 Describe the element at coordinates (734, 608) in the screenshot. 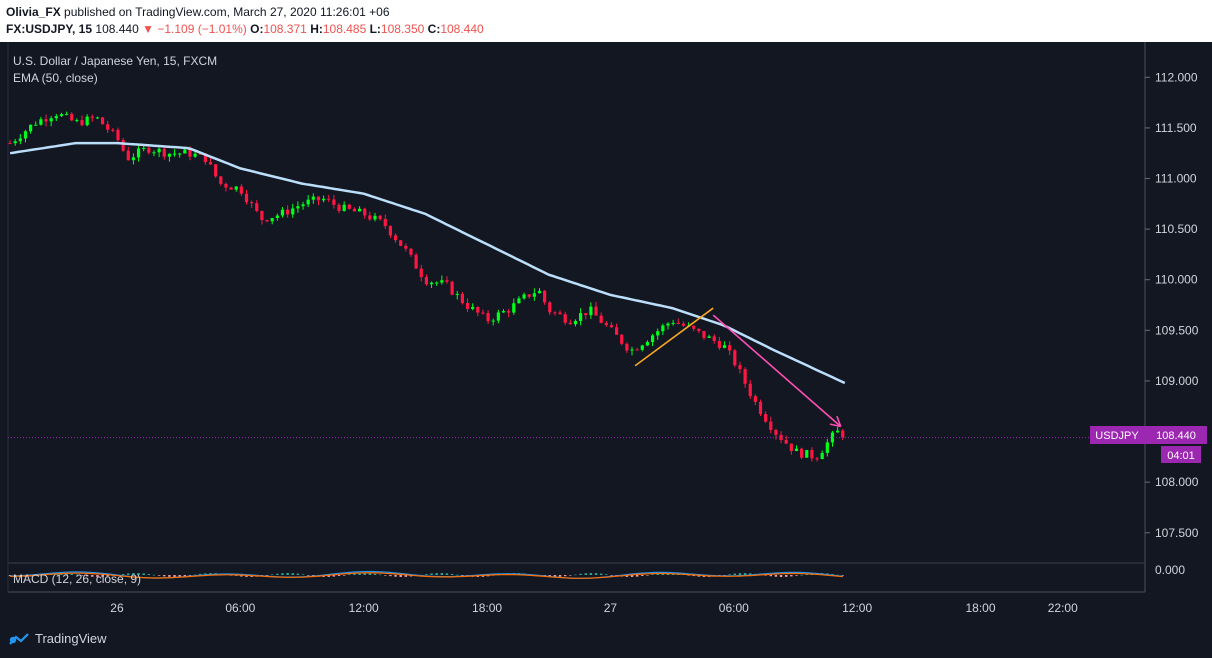

I see `x-tick-label: 06:00` at that location.